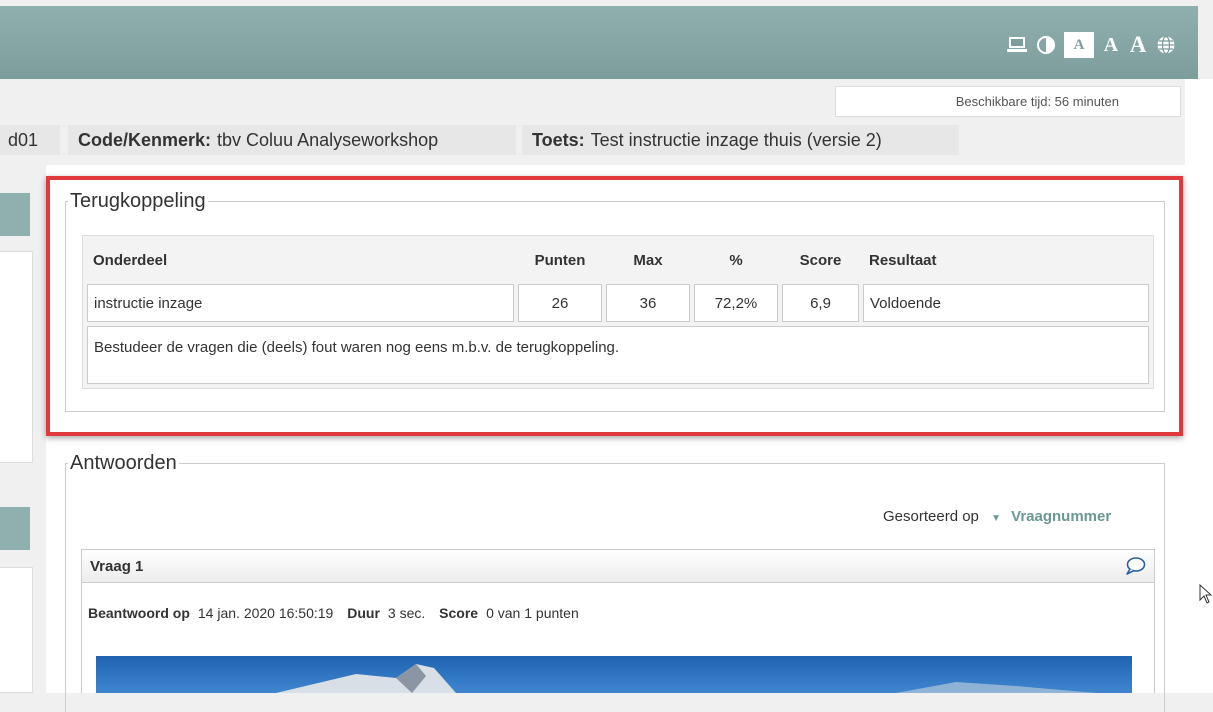 The height and width of the screenshot is (712, 1213). Describe the element at coordinates (1008, 101) in the screenshot. I see `available-time-box: Beschikbare tijd: 56 minuten` at that location.